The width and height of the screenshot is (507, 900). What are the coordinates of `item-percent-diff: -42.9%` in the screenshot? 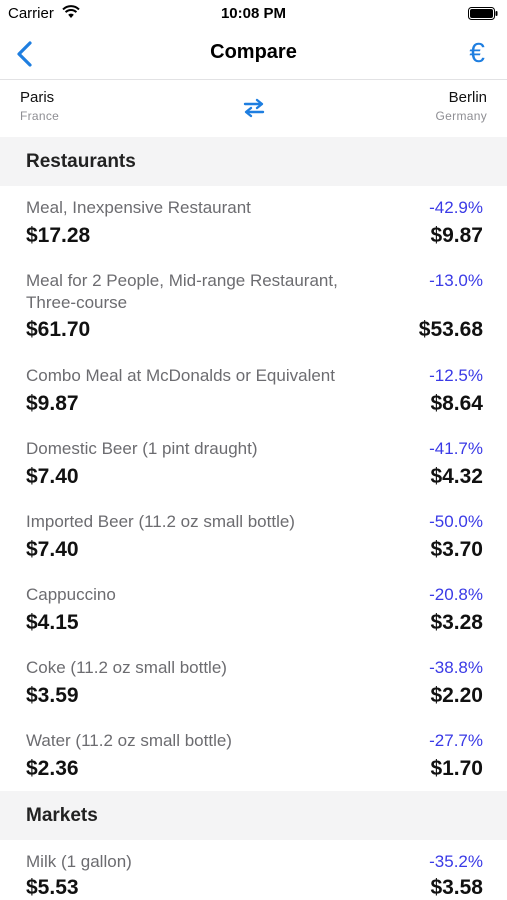 It's located at (456, 207).